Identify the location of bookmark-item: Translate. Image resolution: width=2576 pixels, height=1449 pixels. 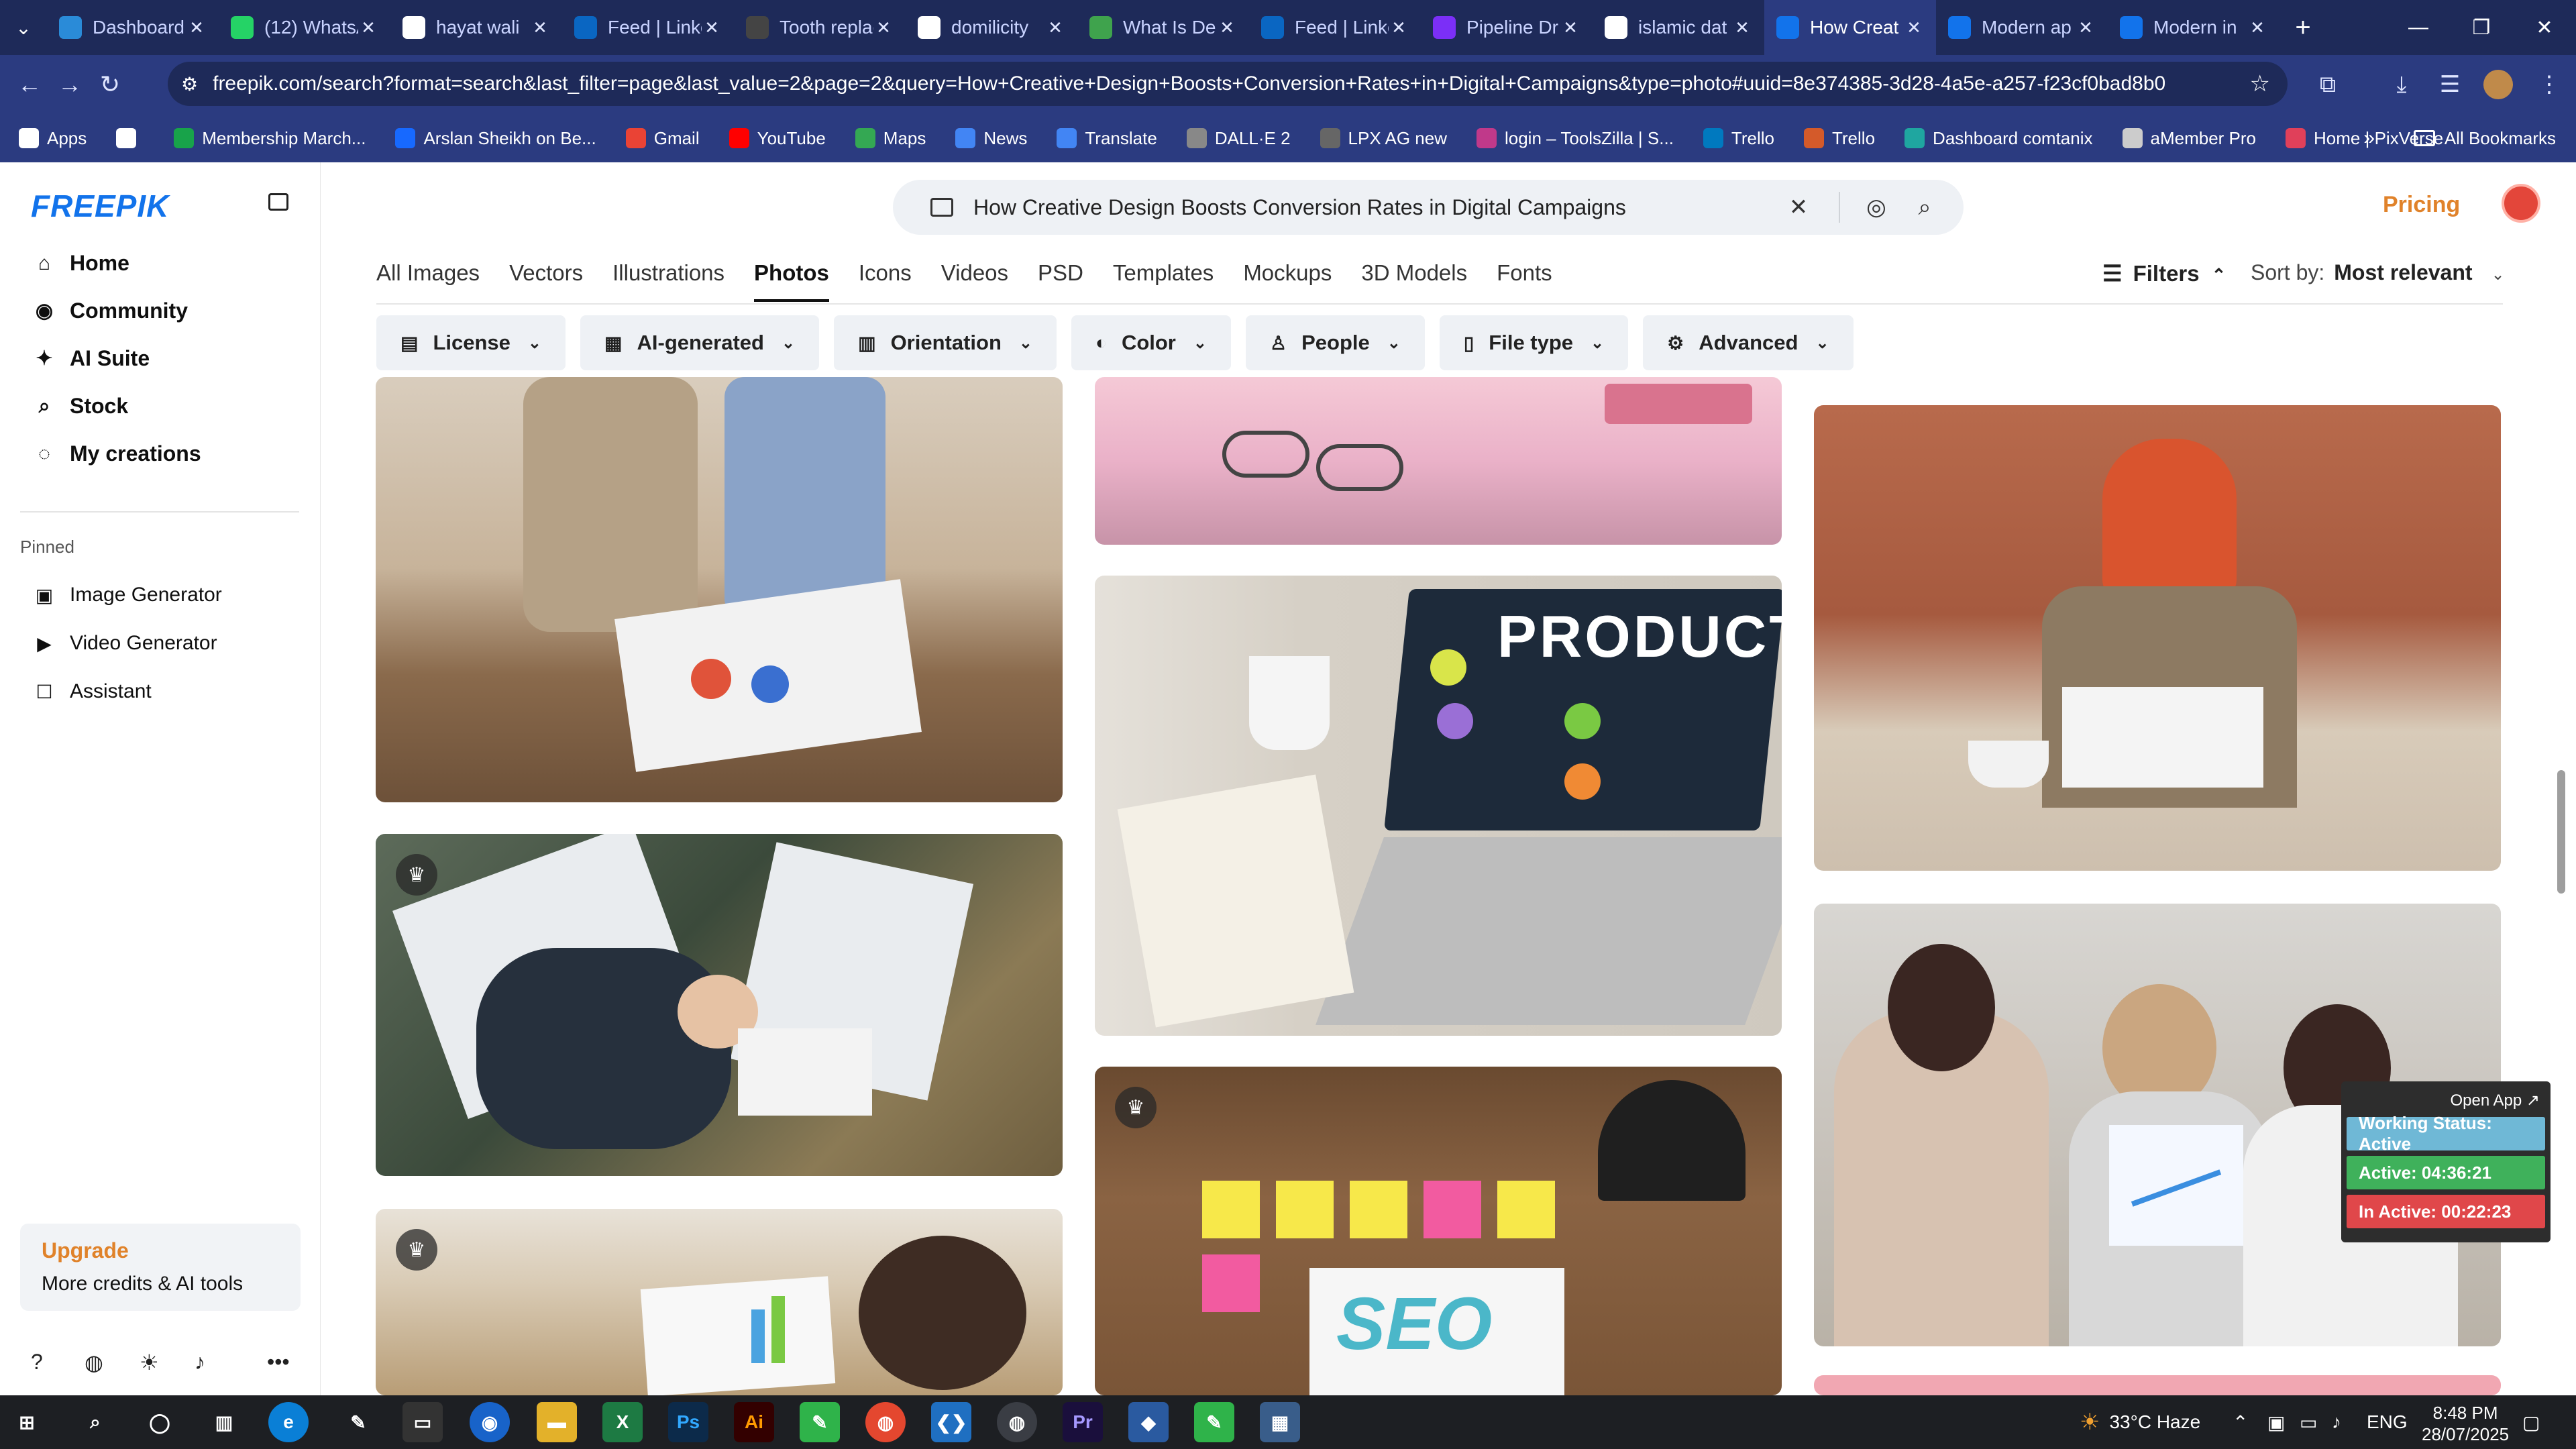
(1107, 138).